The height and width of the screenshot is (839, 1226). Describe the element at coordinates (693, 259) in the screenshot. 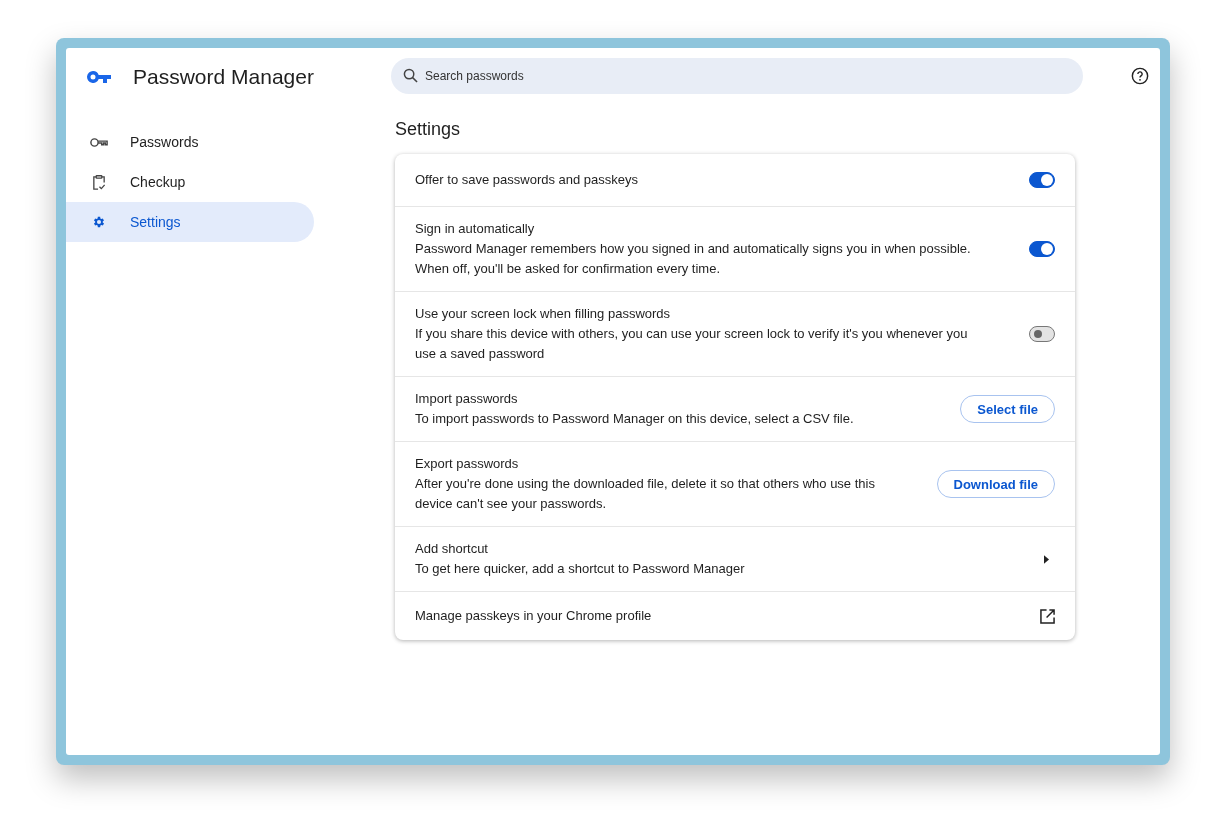

I see `setting-description: Password Manager remembers how you signed in and automatically signs you in when possible. When off, you'll be asked for confirmation every time.` at that location.